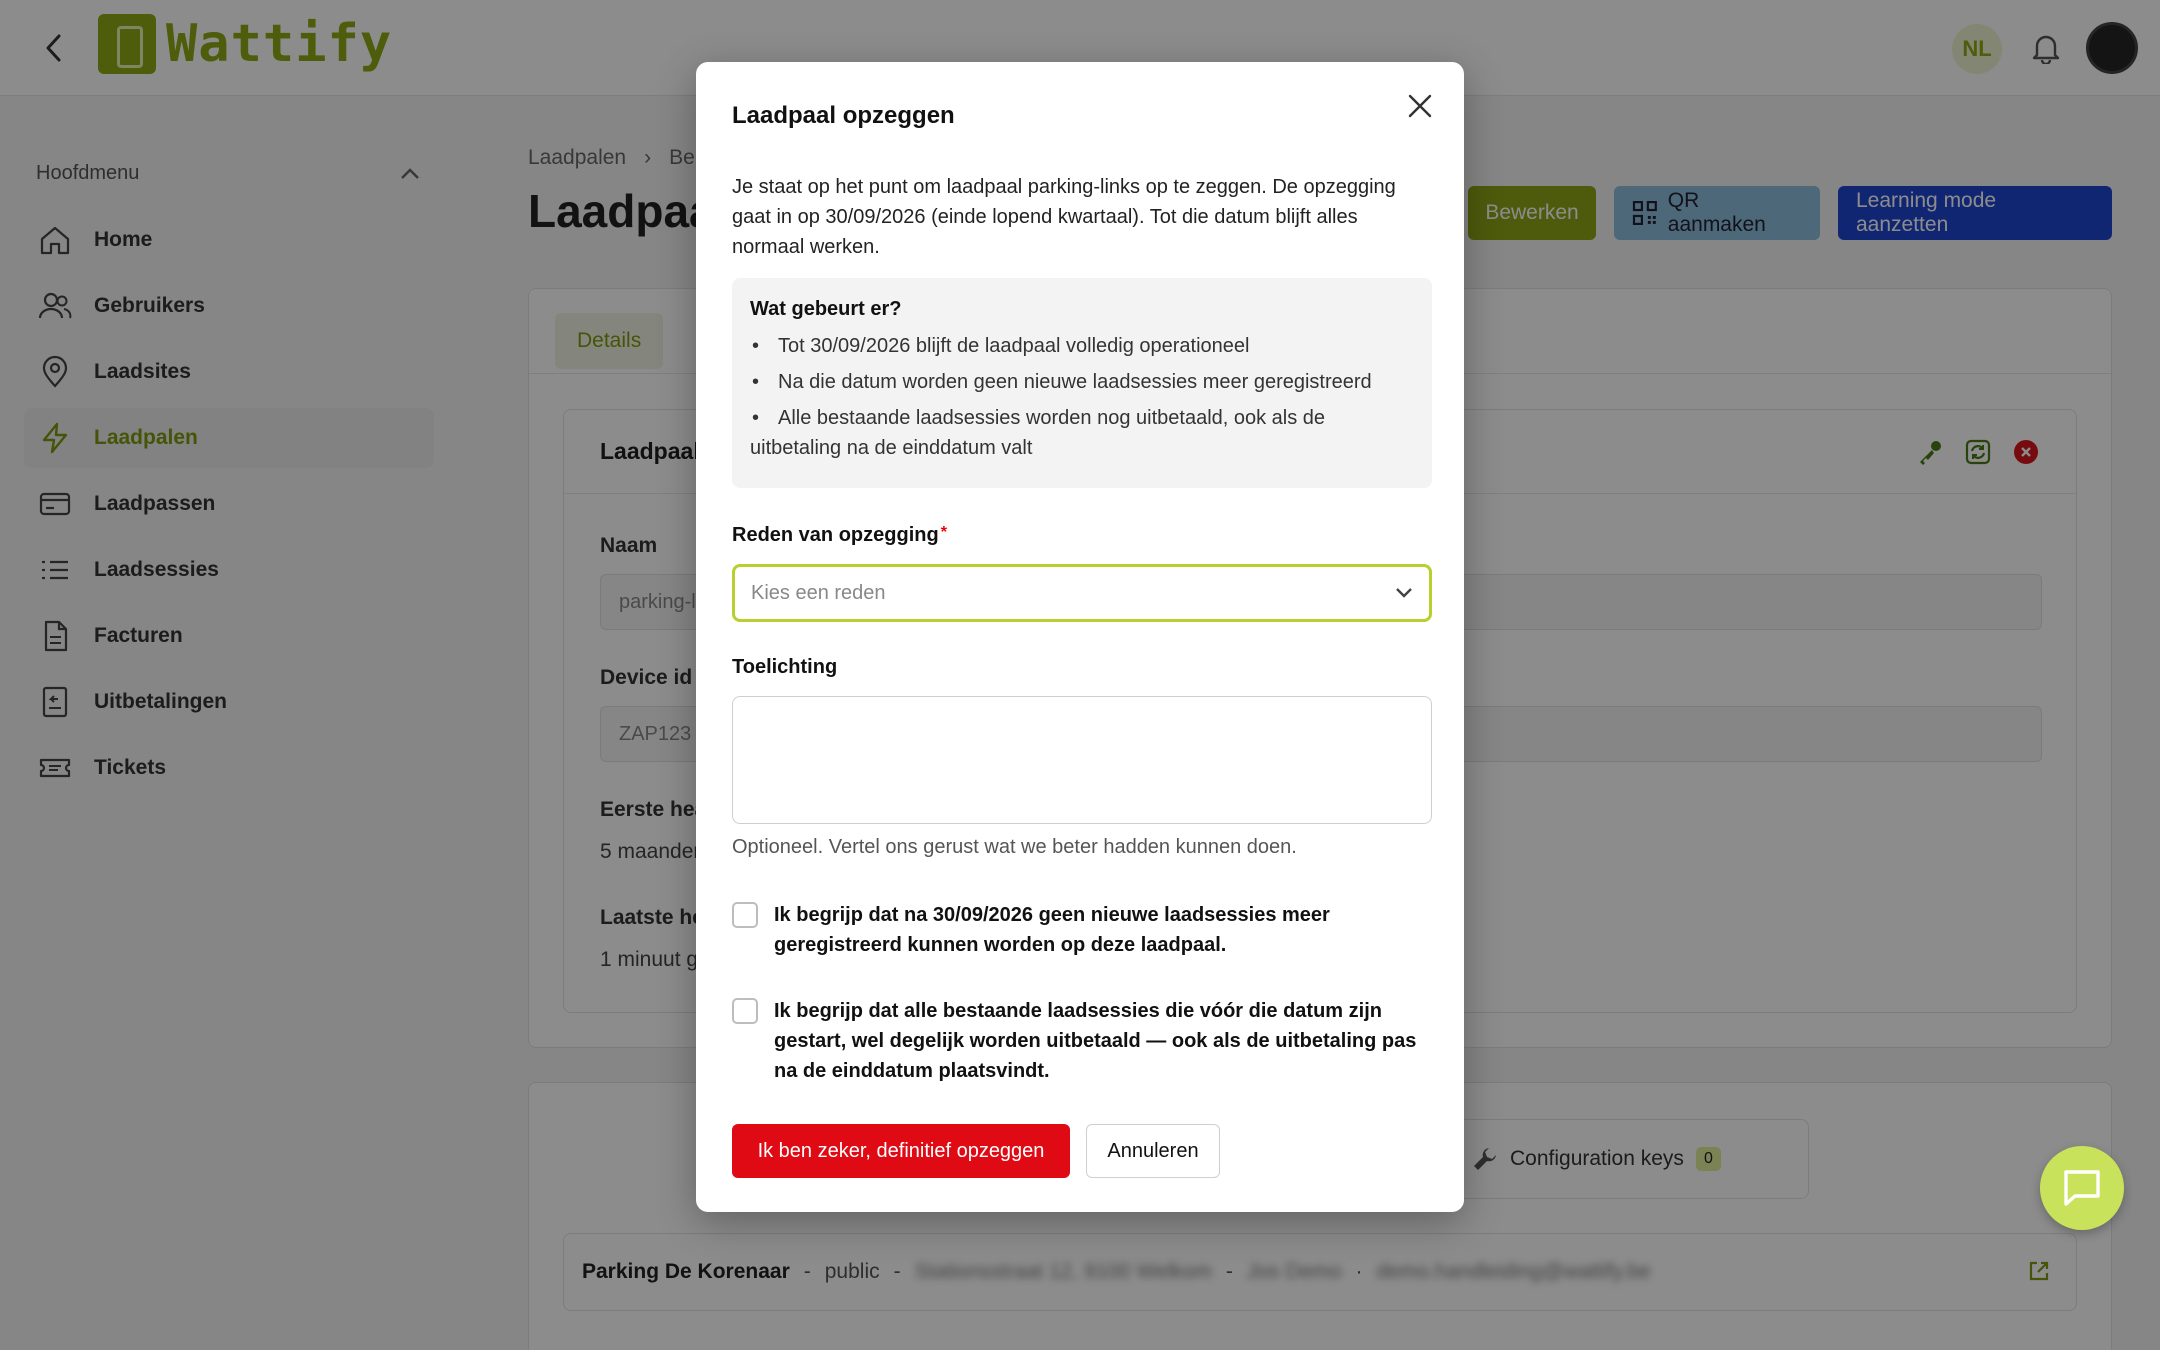 The image size is (2160, 1350). I want to click on close-icon, so click(1420, 106).